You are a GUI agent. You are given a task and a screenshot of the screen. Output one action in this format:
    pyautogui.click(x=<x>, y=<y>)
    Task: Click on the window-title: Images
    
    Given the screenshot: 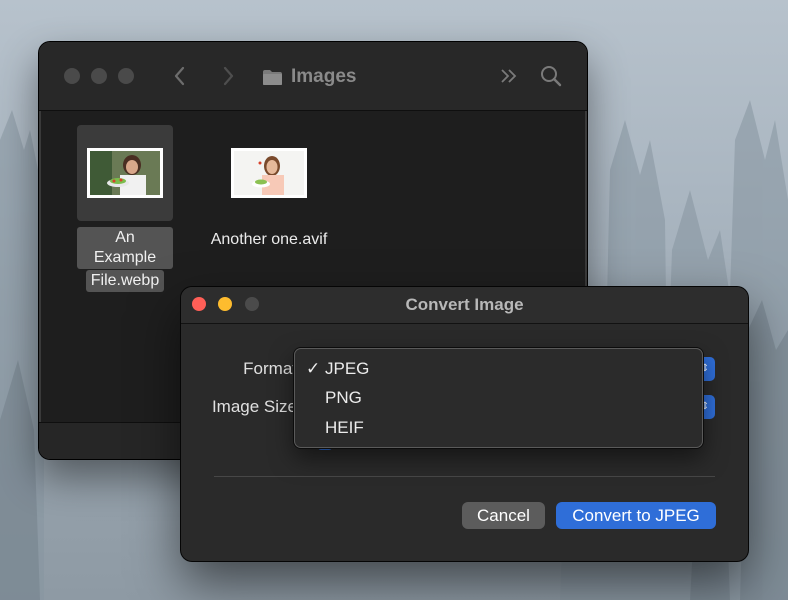 What is the action you would take?
    pyautogui.click(x=309, y=77)
    